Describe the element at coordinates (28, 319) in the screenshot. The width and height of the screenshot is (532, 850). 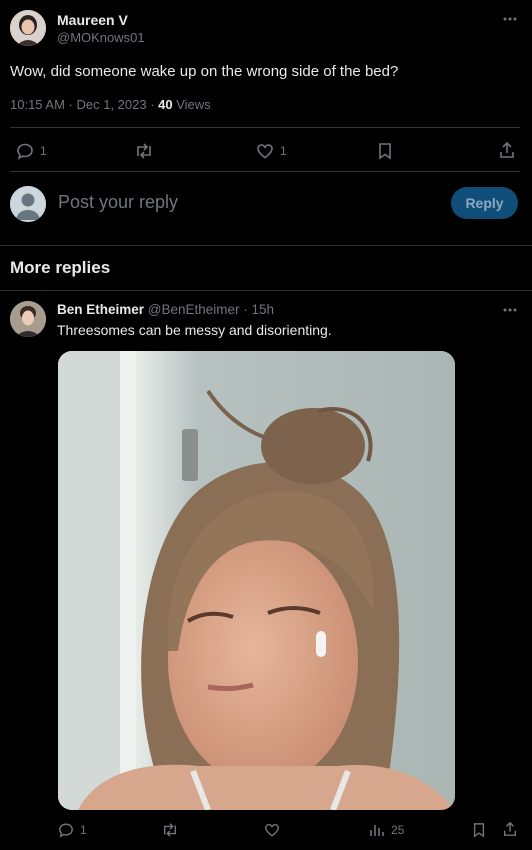
I see `reply-author-avatar` at that location.